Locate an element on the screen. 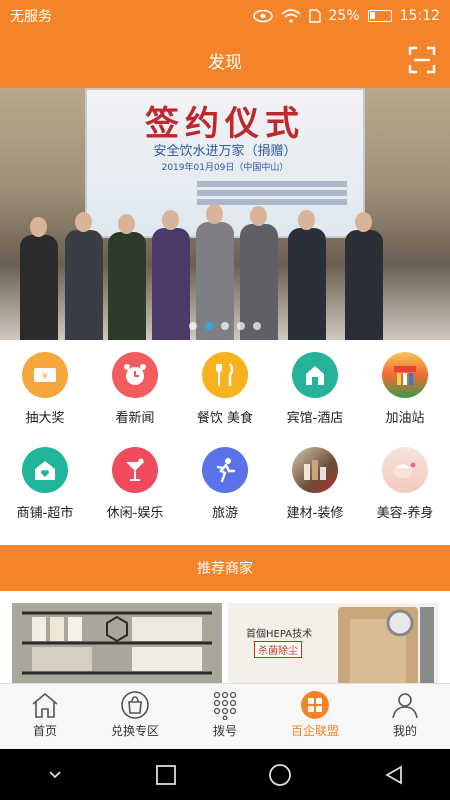 Image resolution: width=450 pixels, height=800 pixels. banner-title: 签约仪式 is located at coordinates (225, 124).